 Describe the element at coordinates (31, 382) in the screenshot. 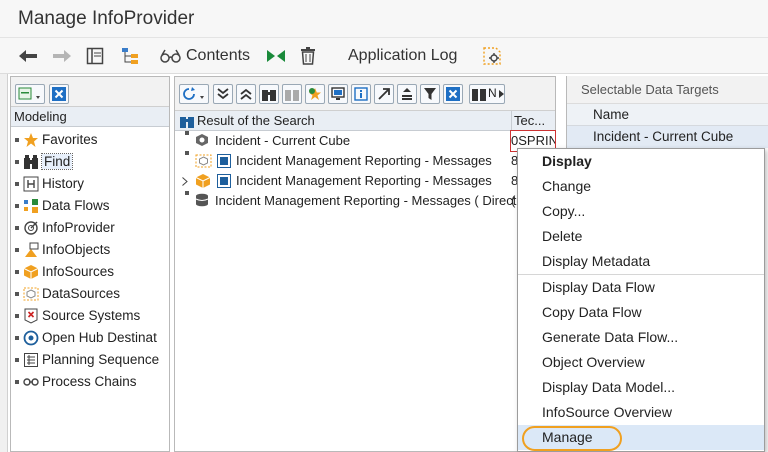

I see `process-chain-icon` at that location.